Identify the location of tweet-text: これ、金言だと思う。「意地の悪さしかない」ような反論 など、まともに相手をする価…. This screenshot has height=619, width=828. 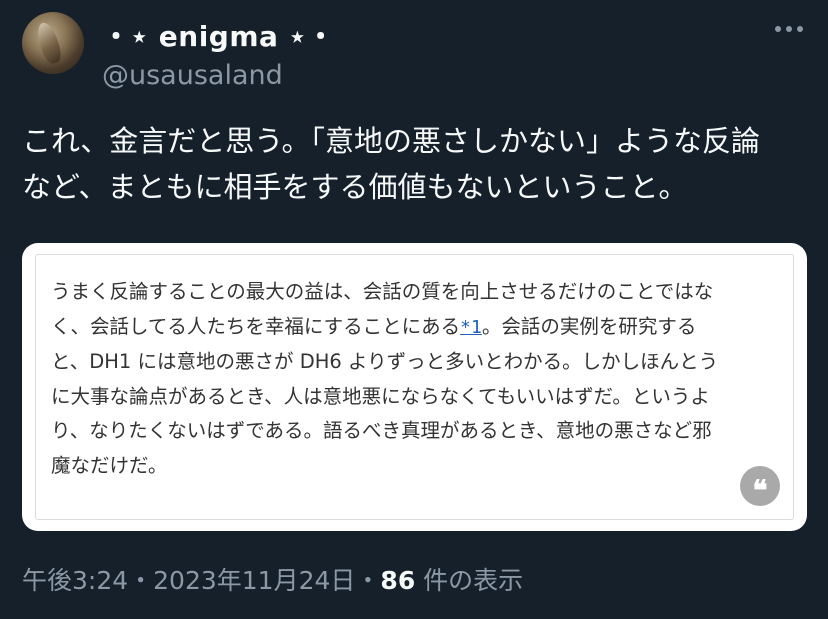
(417, 164).